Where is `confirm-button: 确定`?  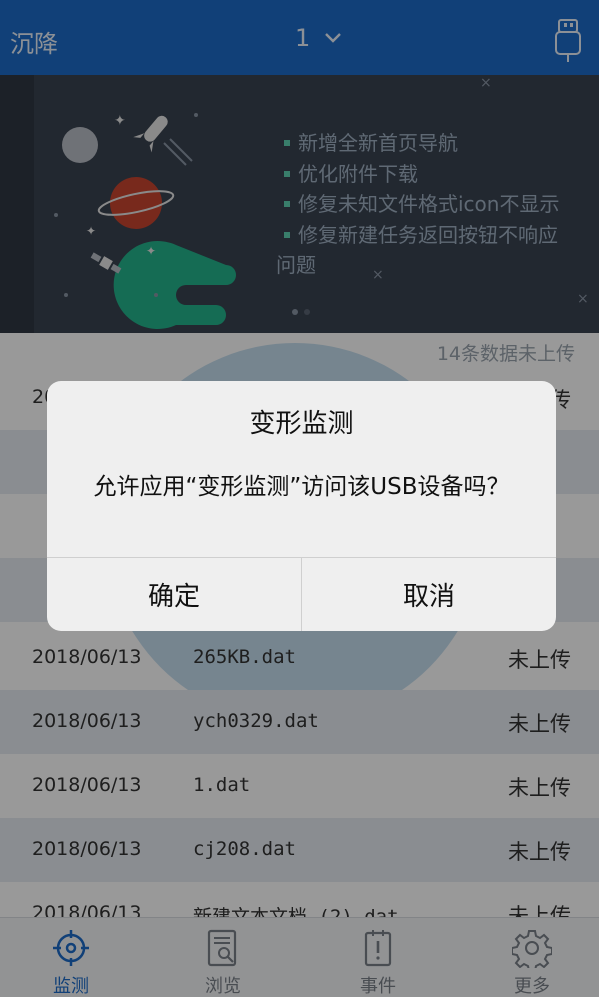
confirm-button: 确定 is located at coordinates (174, 594).